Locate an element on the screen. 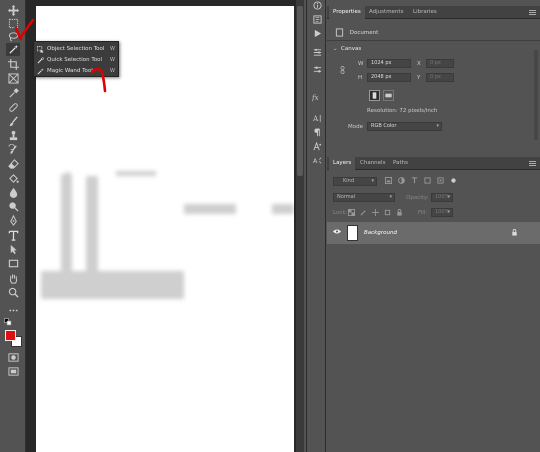 This screenshot has height=452, width=540. quick-mask-icon is located at coordinates (13, 357).